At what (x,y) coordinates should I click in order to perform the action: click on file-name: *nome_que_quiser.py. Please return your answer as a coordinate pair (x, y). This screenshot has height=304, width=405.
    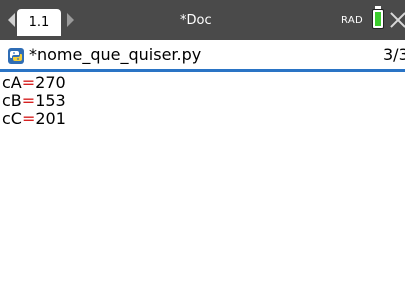
    Looking at the image, I should click on (115, 54).